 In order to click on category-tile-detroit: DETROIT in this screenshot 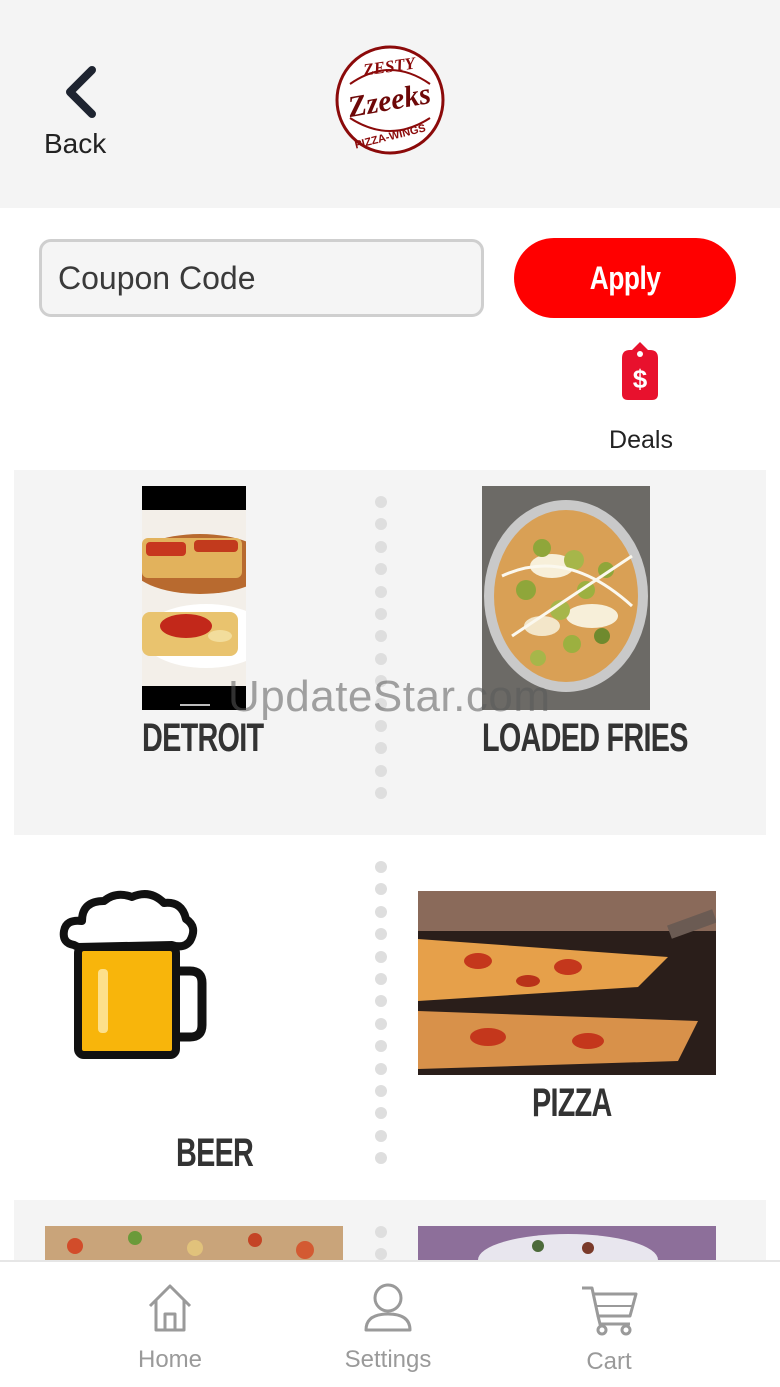, I will do `click(203, 631)`.